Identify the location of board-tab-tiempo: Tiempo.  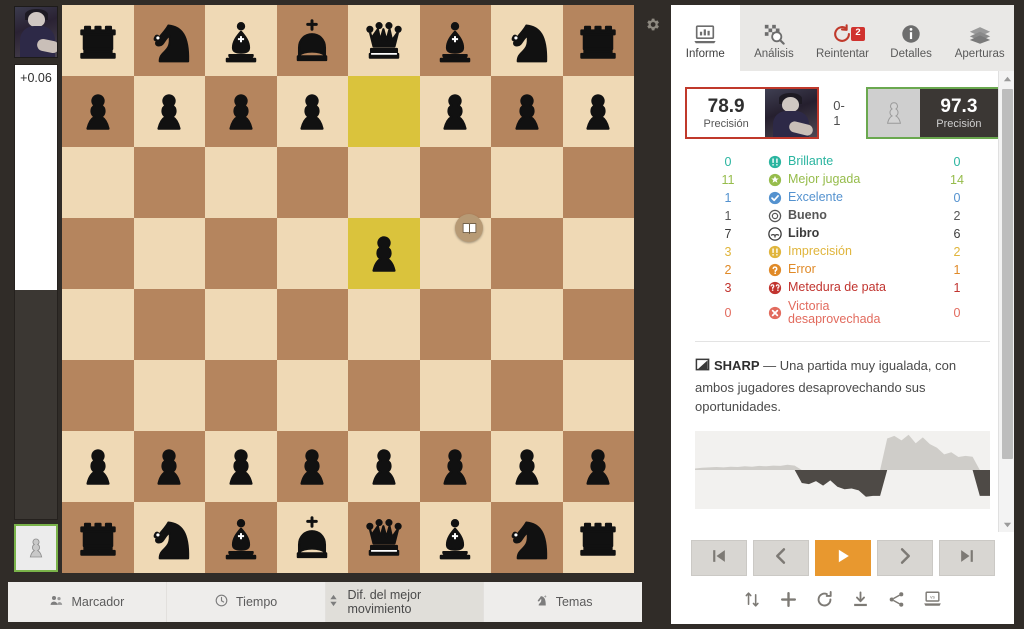
(246, 602).